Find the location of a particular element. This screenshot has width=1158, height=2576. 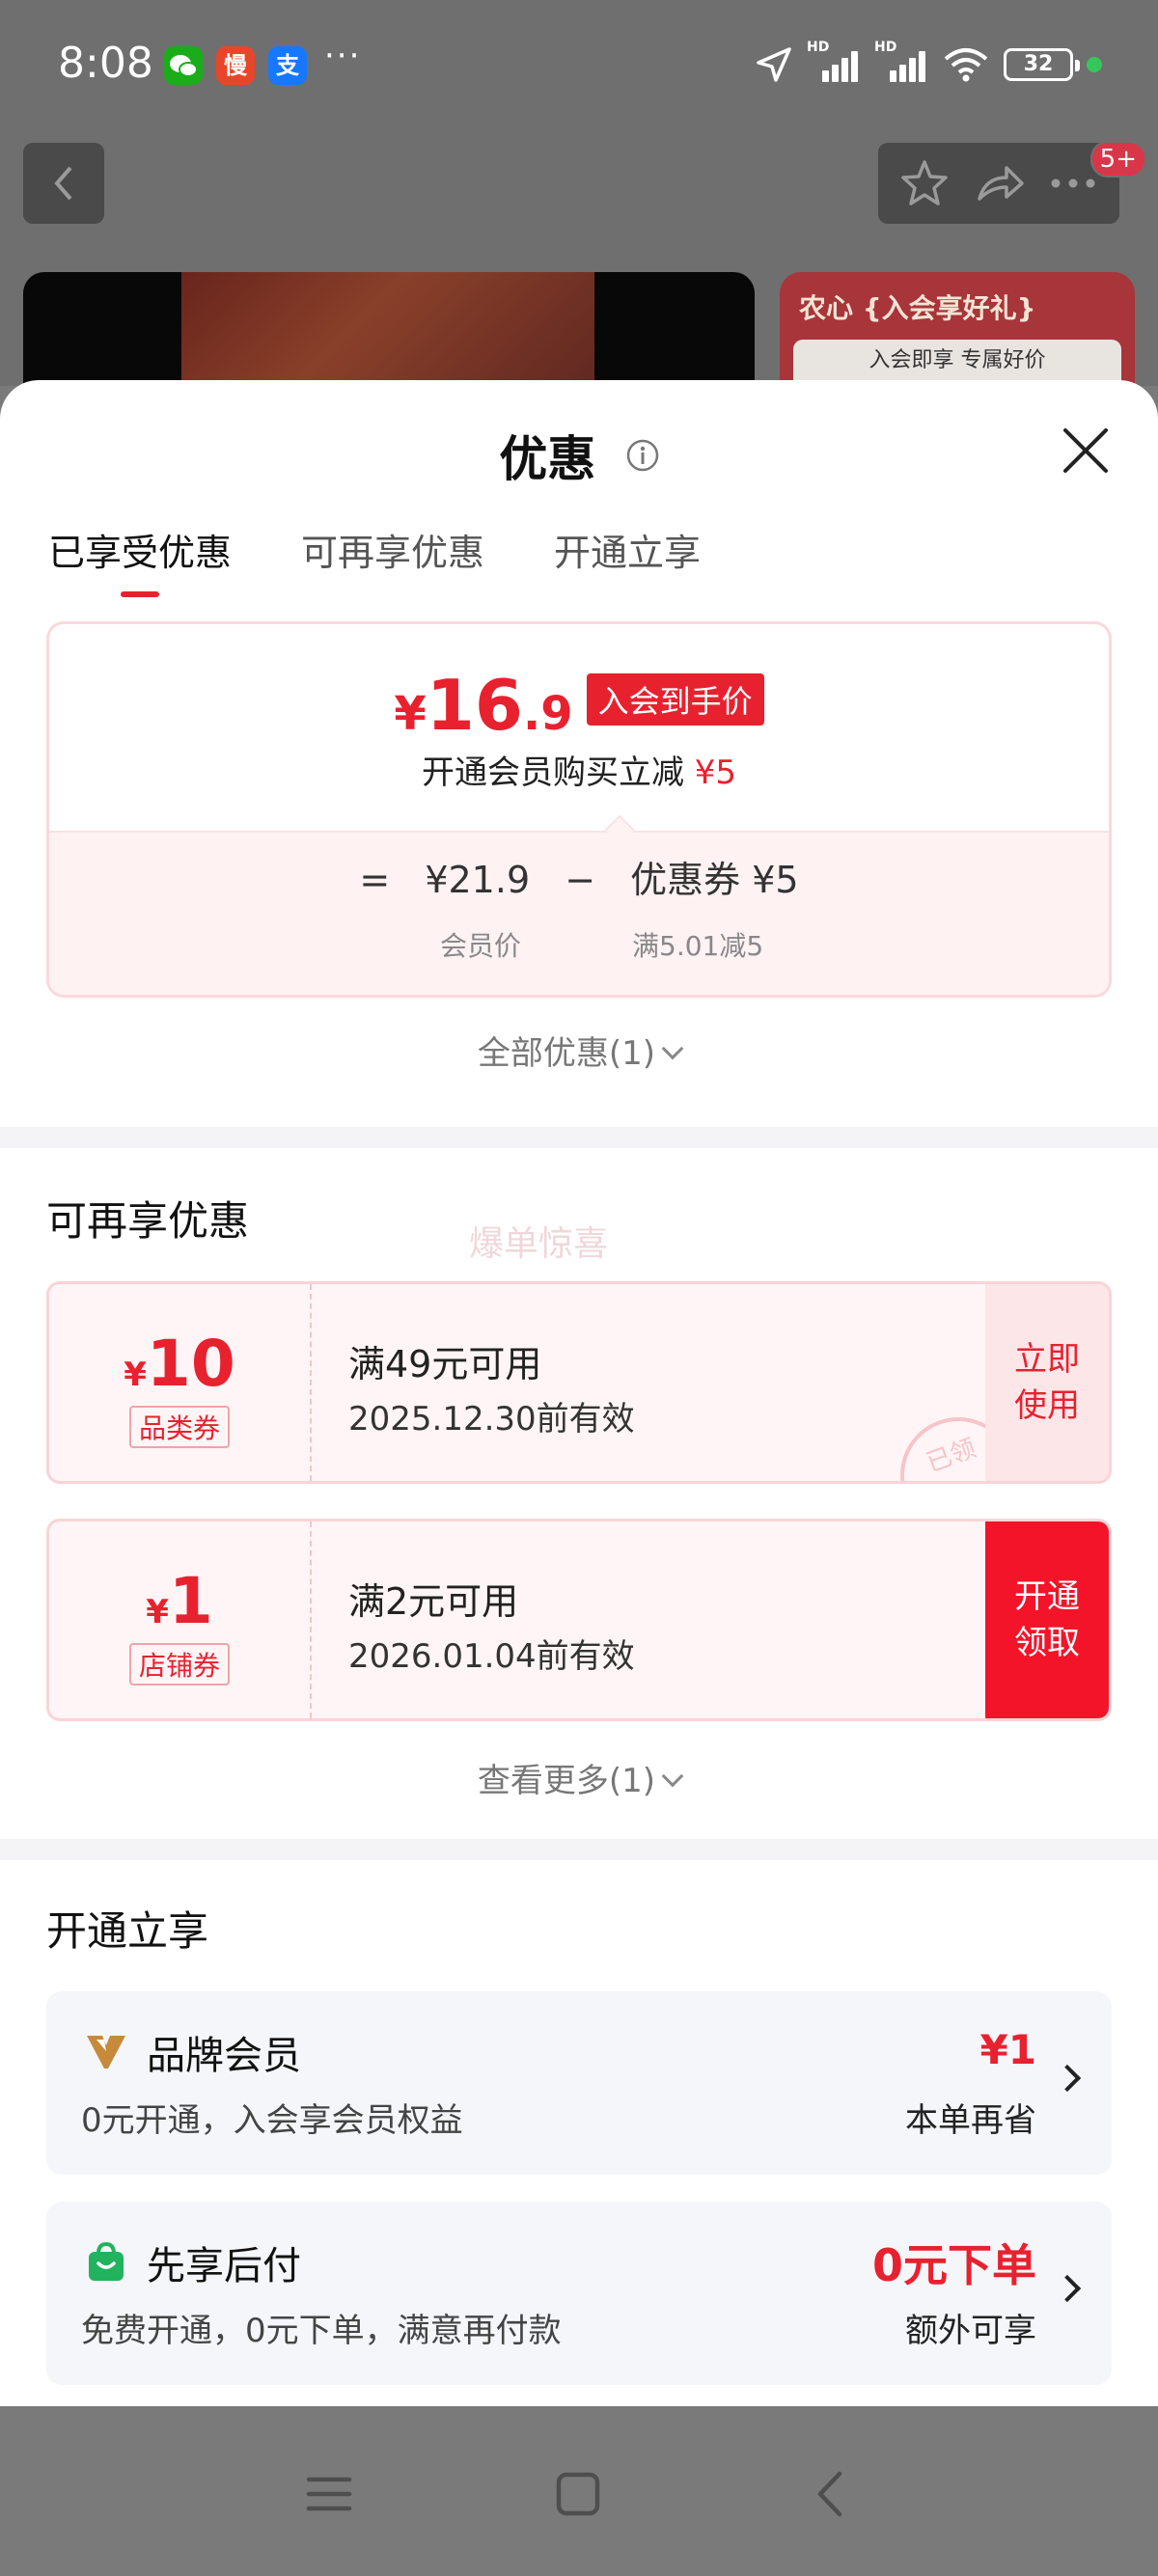

coupon-number: 1 is located at coordinates (190, 1601).